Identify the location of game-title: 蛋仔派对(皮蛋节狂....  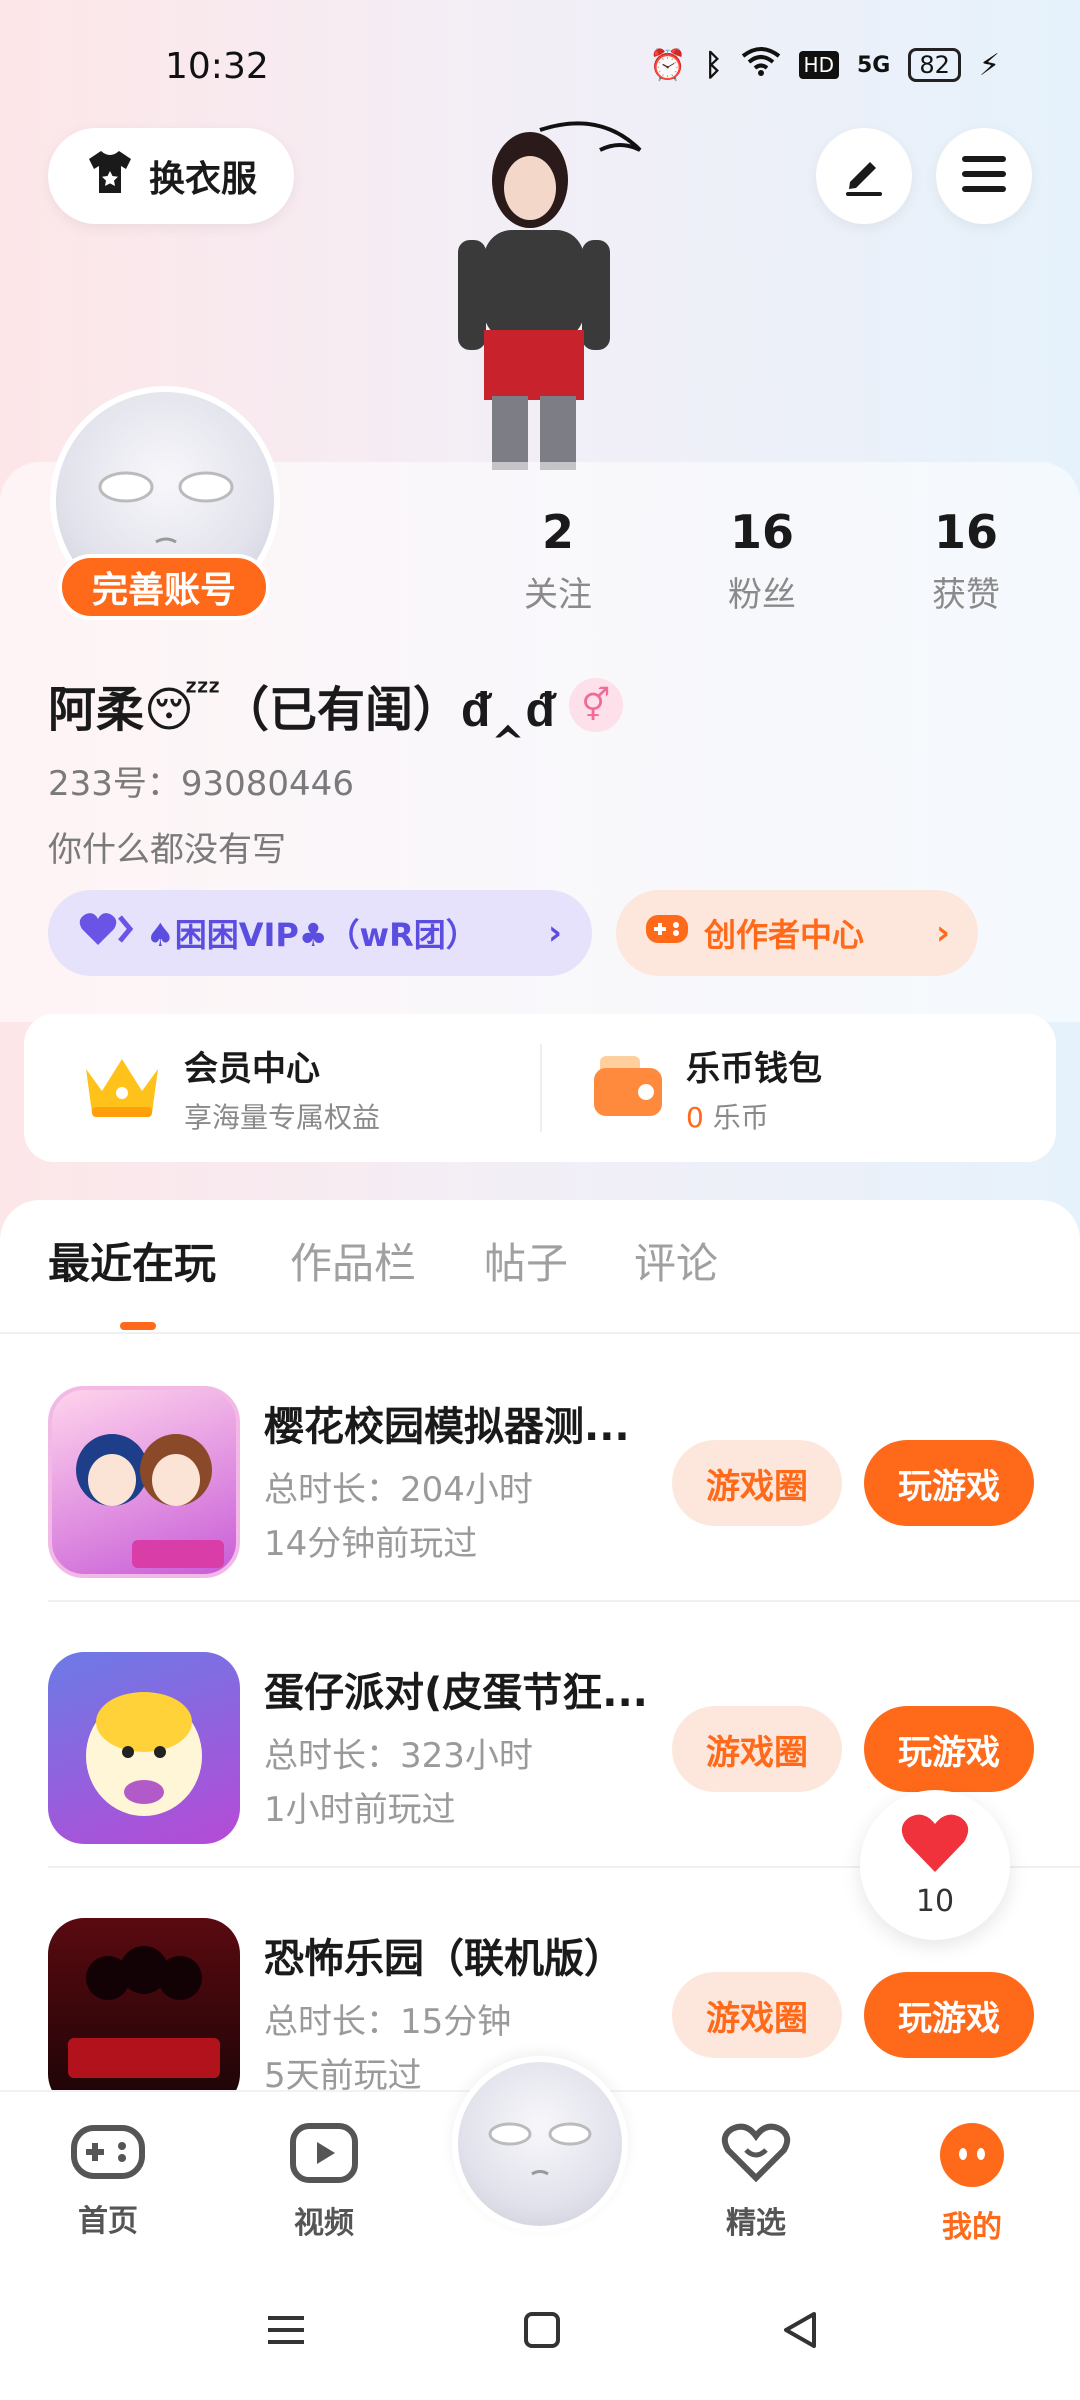
(456, 1693).